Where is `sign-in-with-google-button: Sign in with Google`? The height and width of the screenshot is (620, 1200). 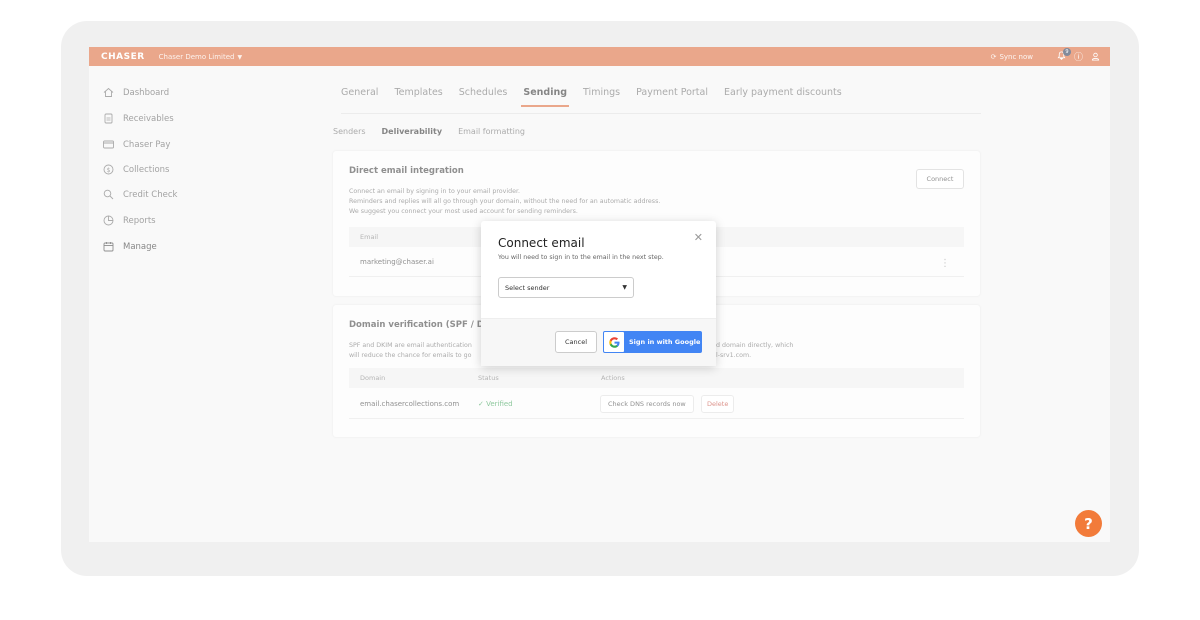
sign-in-with-google-button: Sign in with Google is located at coordinates (652, 342).